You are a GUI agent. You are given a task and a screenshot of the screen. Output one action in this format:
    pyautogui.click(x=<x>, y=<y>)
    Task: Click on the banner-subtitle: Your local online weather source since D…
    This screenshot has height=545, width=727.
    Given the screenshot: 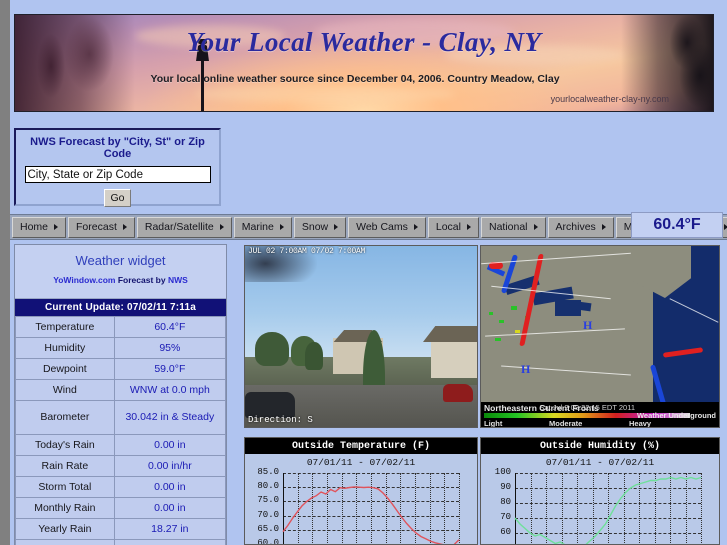 What is the action you would take?
    pyautogui.click(x=355, y=79)
    